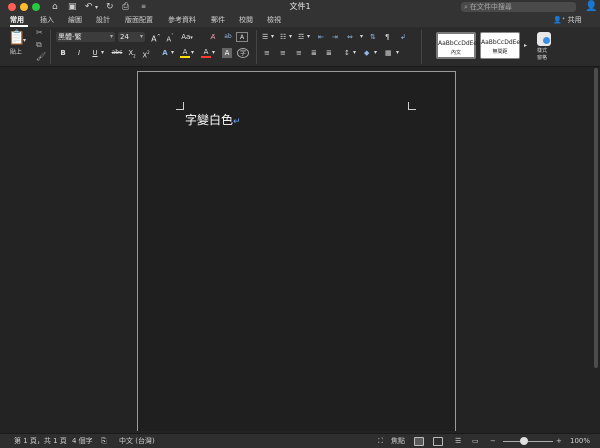 Image resolution: width=600 pixels, height=448 pixels. Describe the element at coordinates (290, 37) in the screenshot. I see `numbering-dropdown-icon: ▾` at that location.